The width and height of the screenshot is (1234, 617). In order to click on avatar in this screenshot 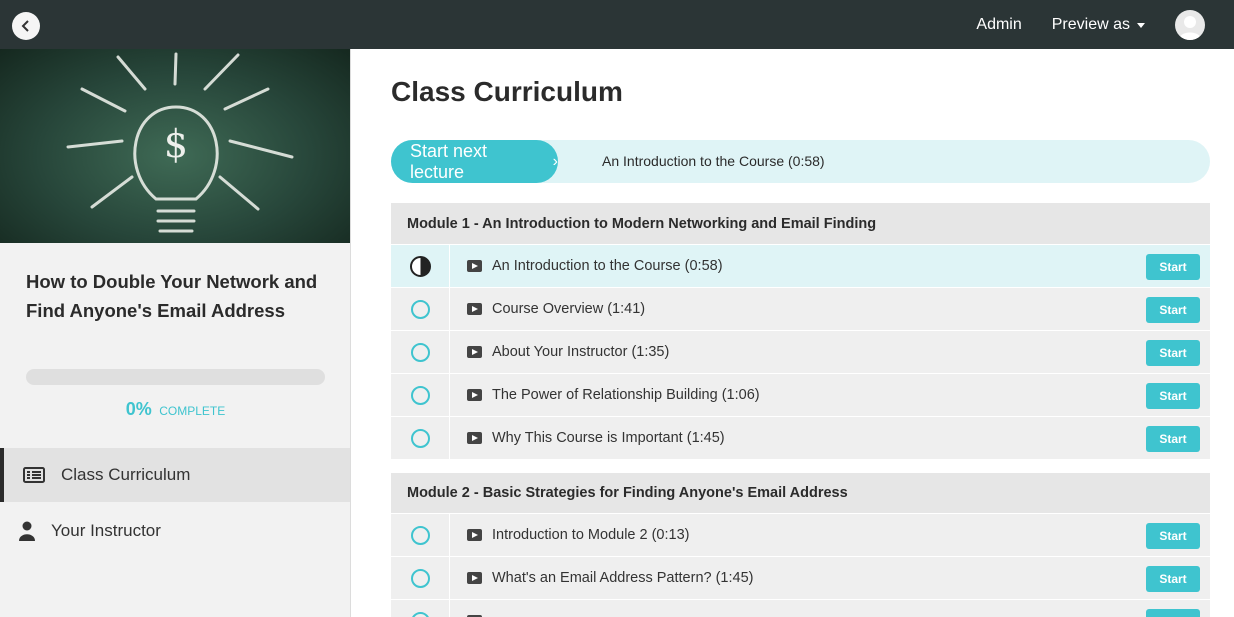, I will do `click(1190, 24)`.